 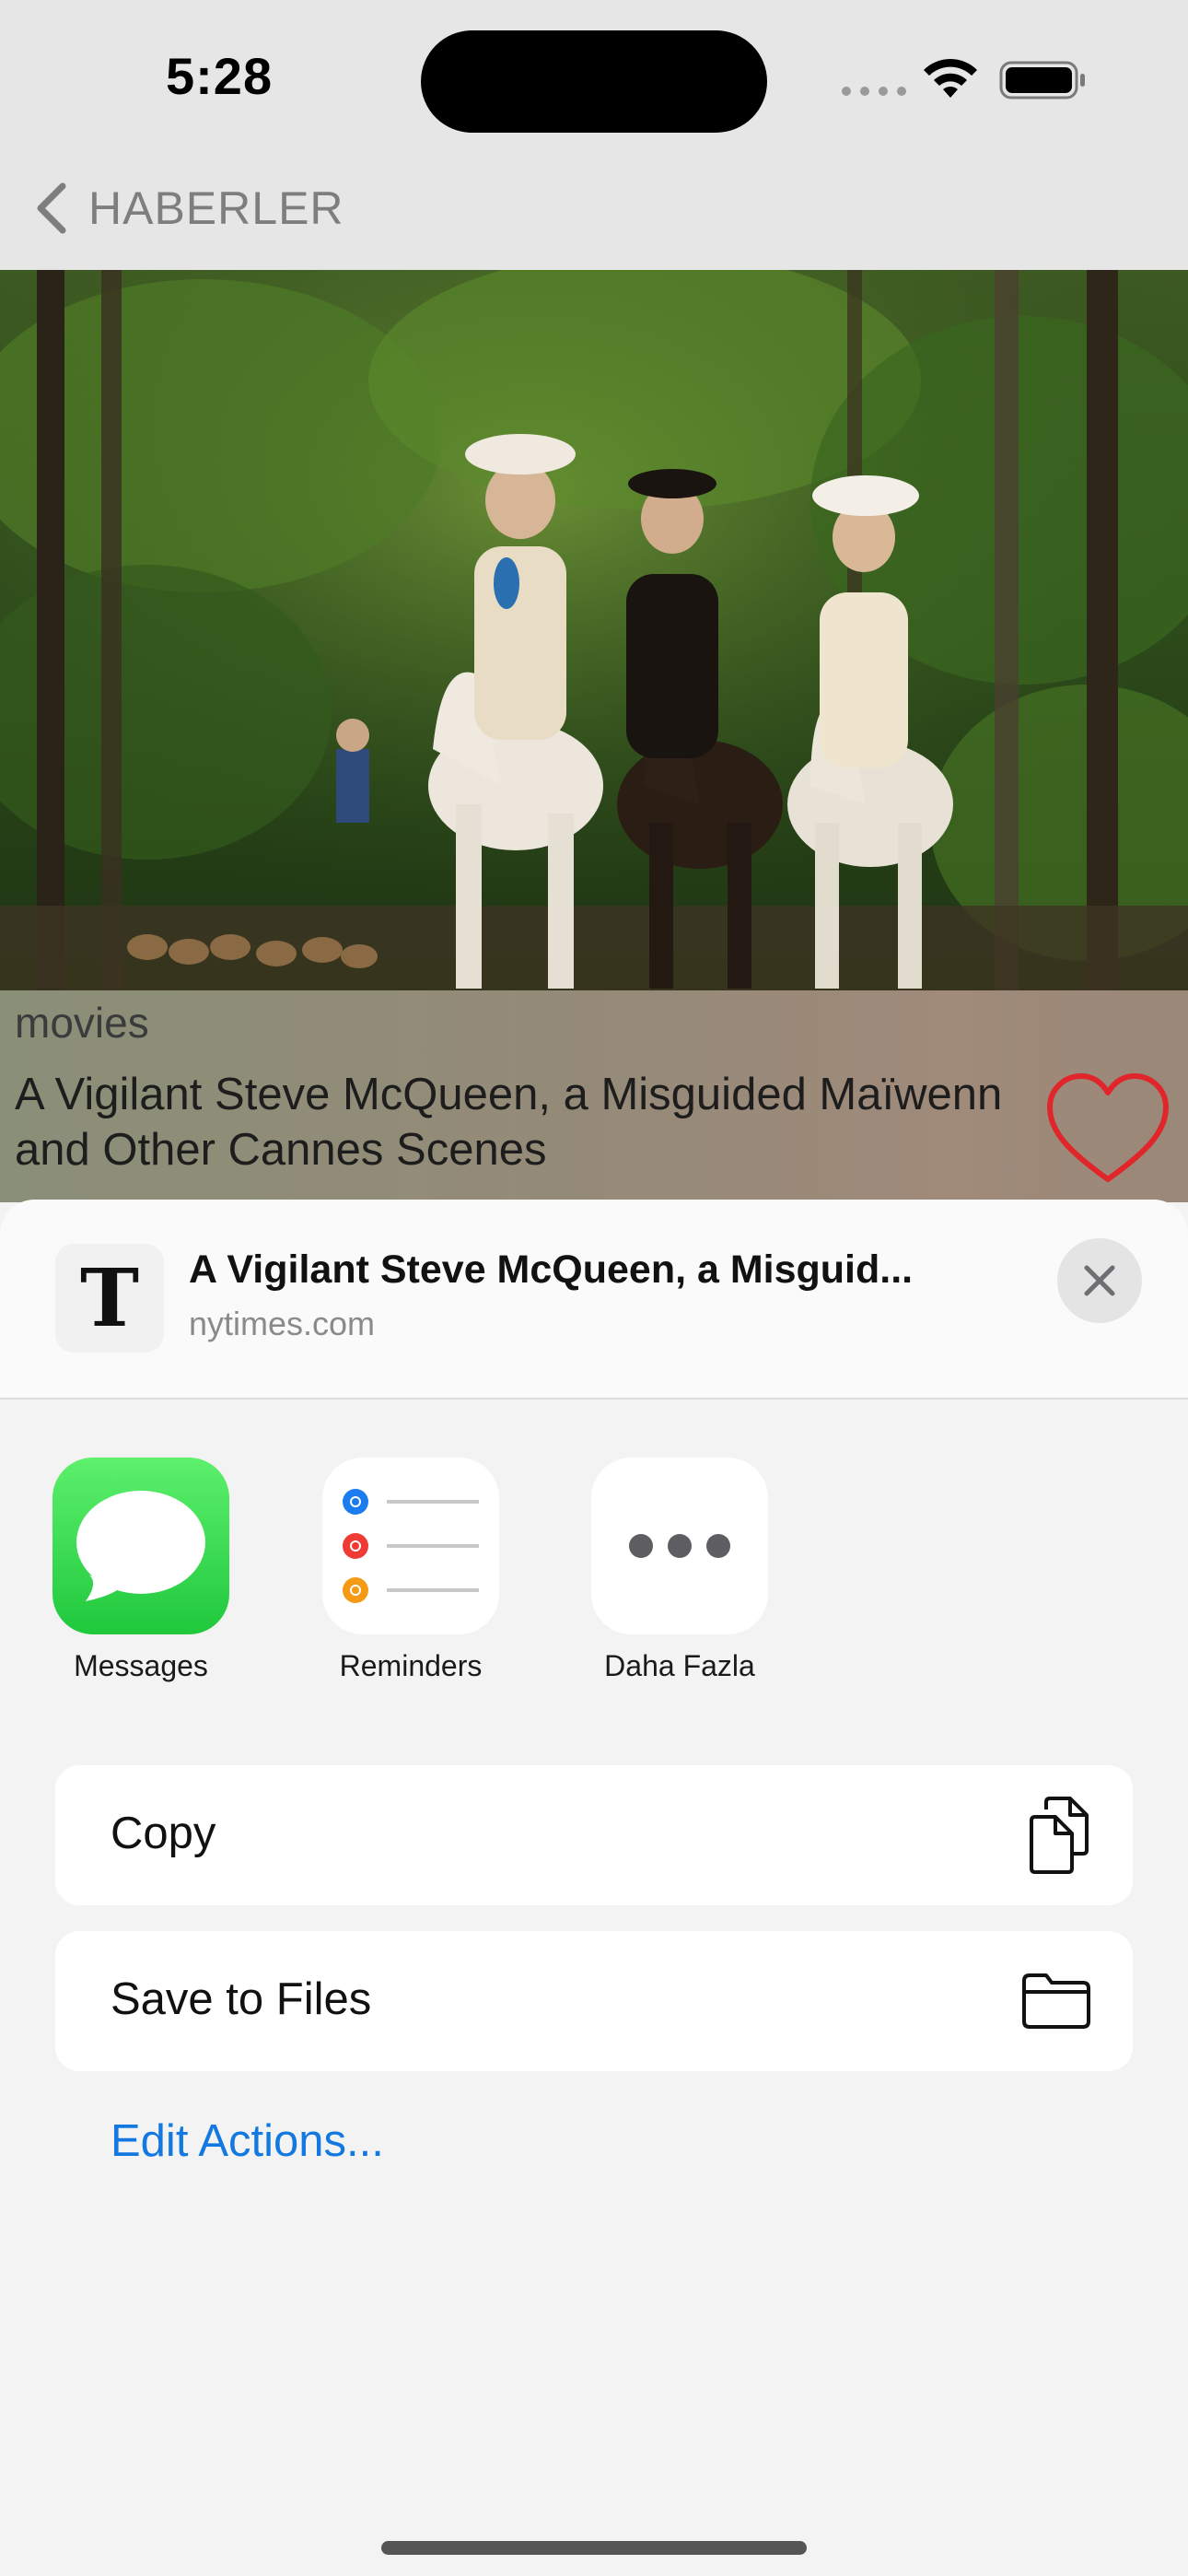 I want to click on share-app-reminders: Reminders, so click(x=410, y=1570).